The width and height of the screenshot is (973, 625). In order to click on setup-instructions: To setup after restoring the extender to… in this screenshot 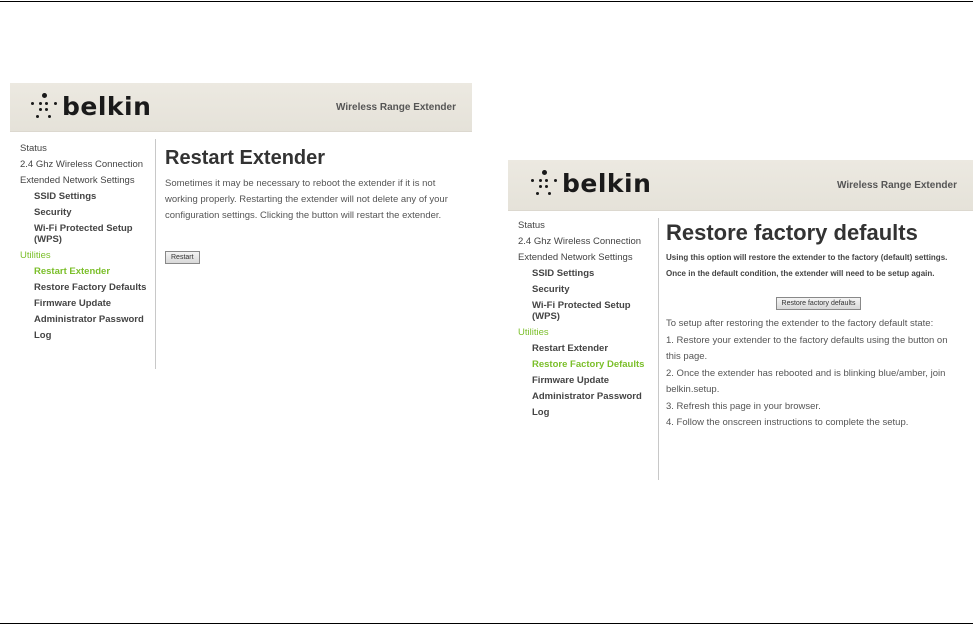, I will do `click(818, 374)`.